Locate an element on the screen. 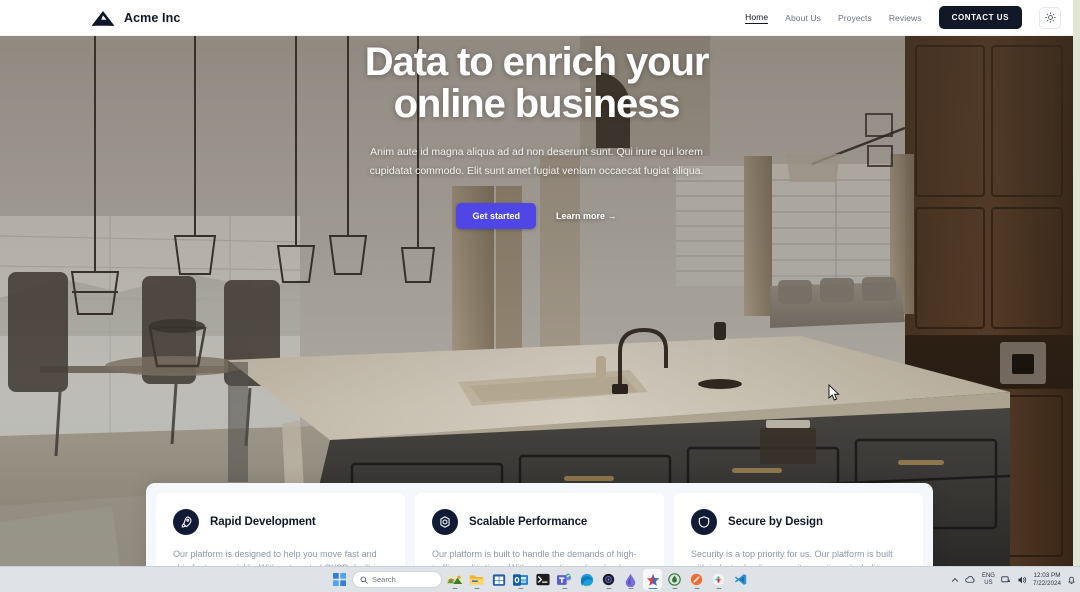 The height and width of the screenshot is (592, 1080). feature-card-header: Rapid Development is located at coordinates (280, 522).